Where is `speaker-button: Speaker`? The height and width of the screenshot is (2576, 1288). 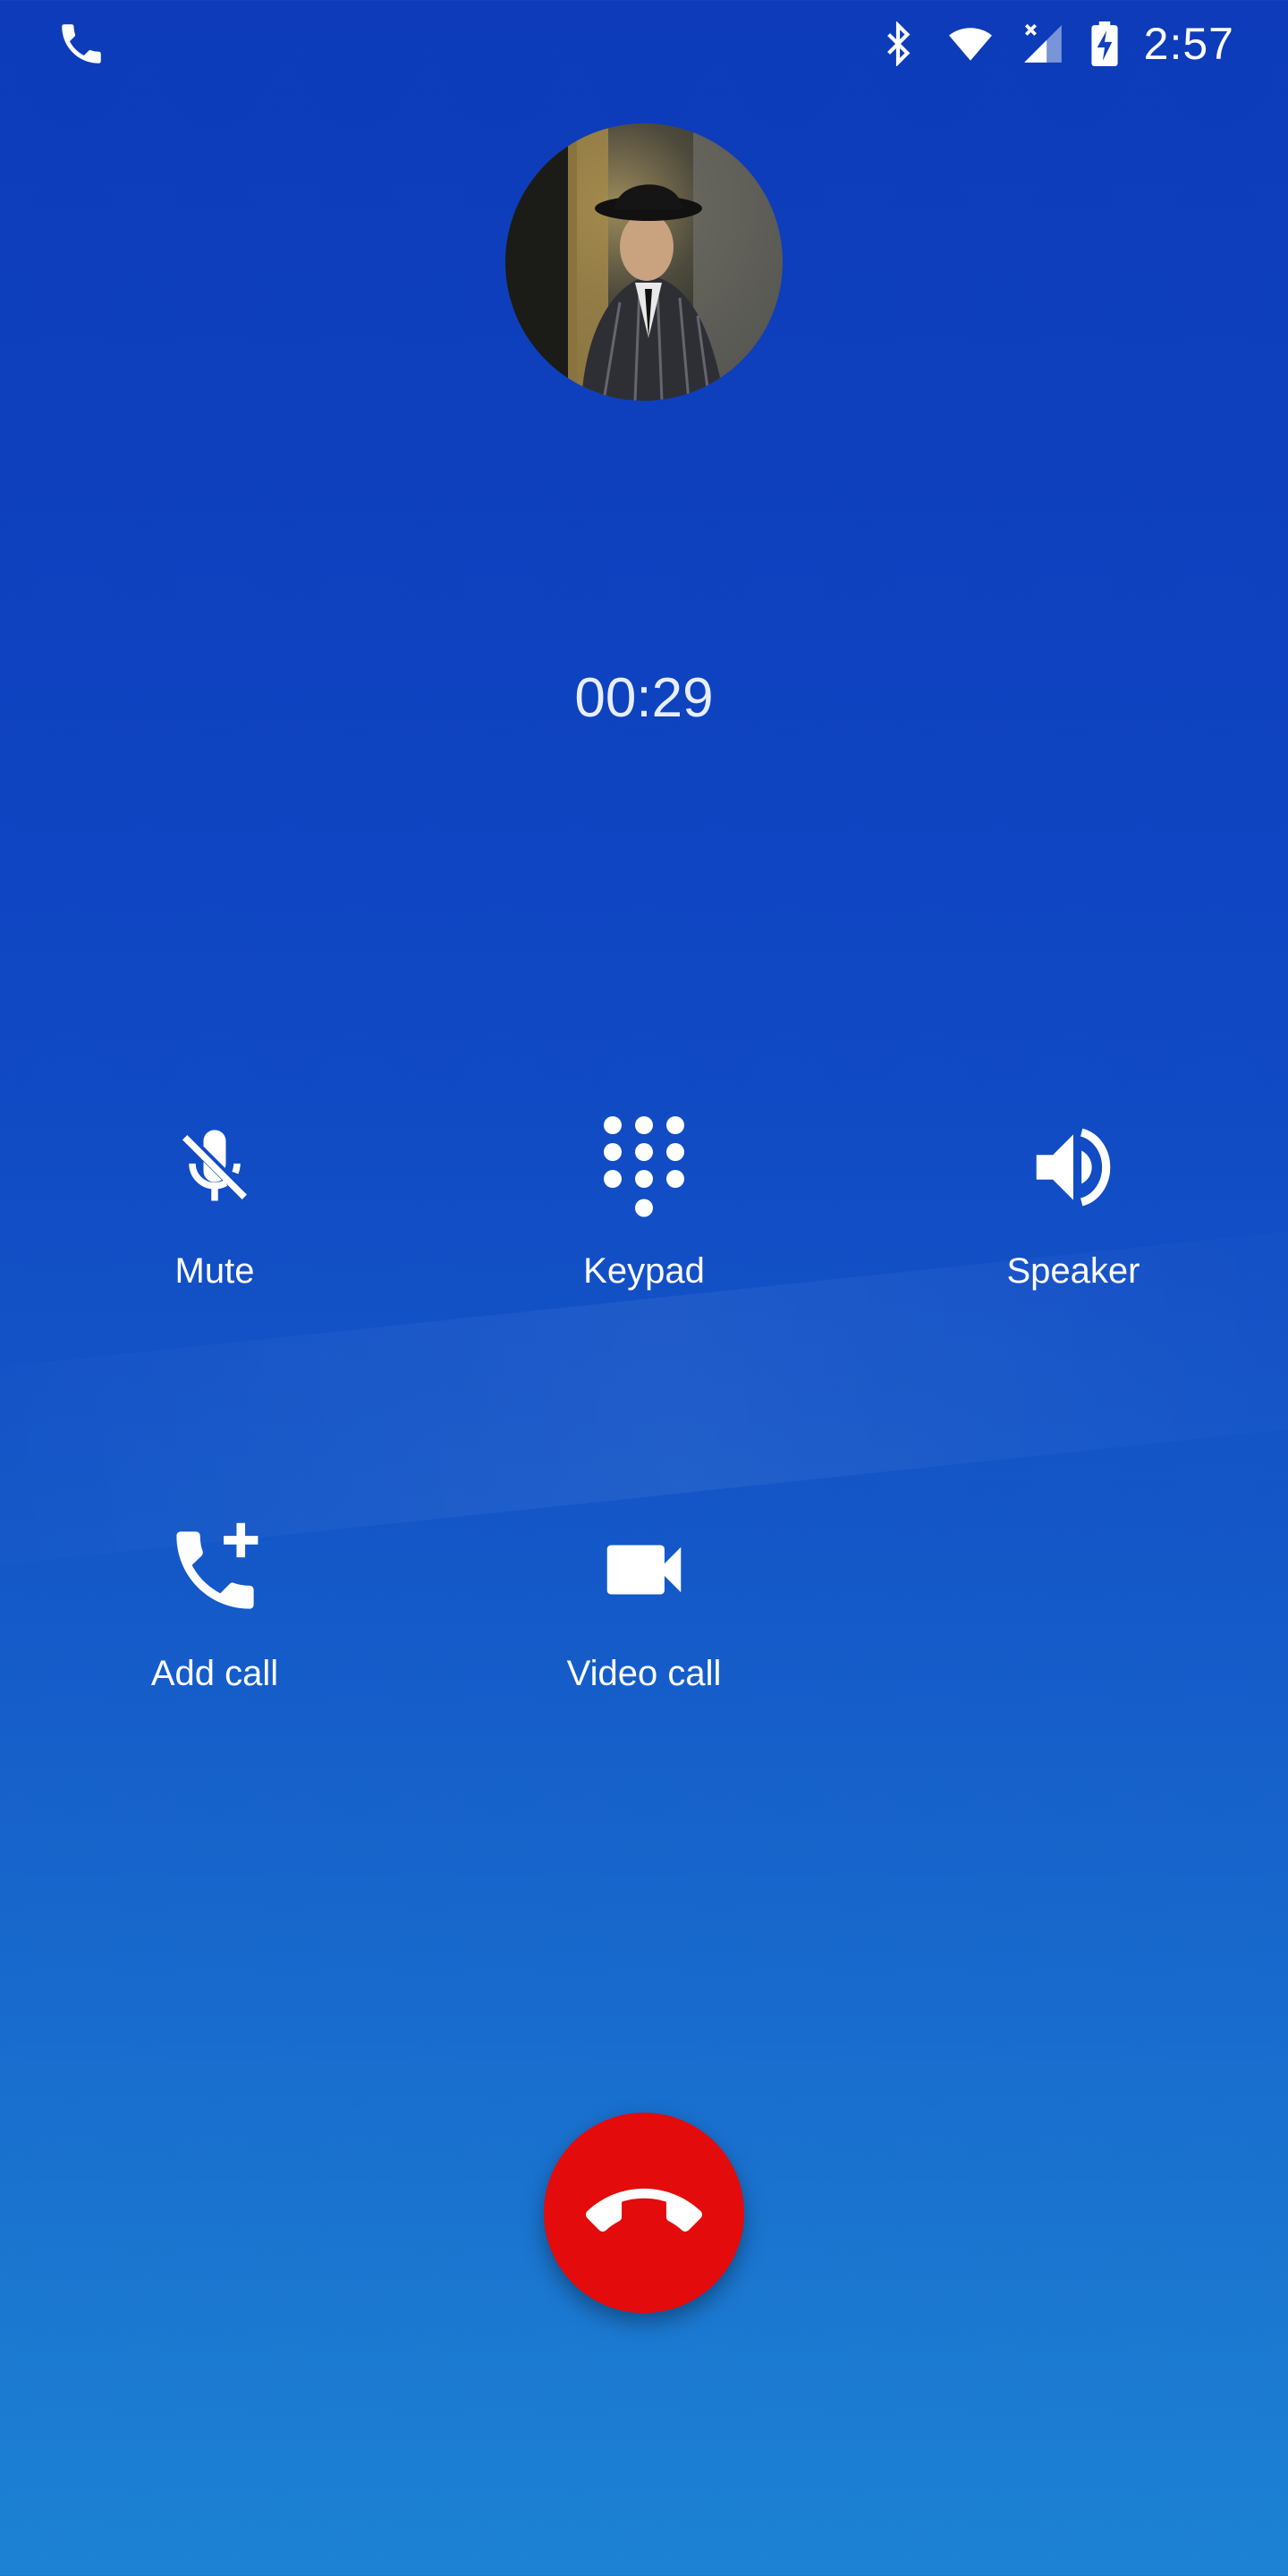 speaker-button: Speaker is located at coordinates (1073, 1198).